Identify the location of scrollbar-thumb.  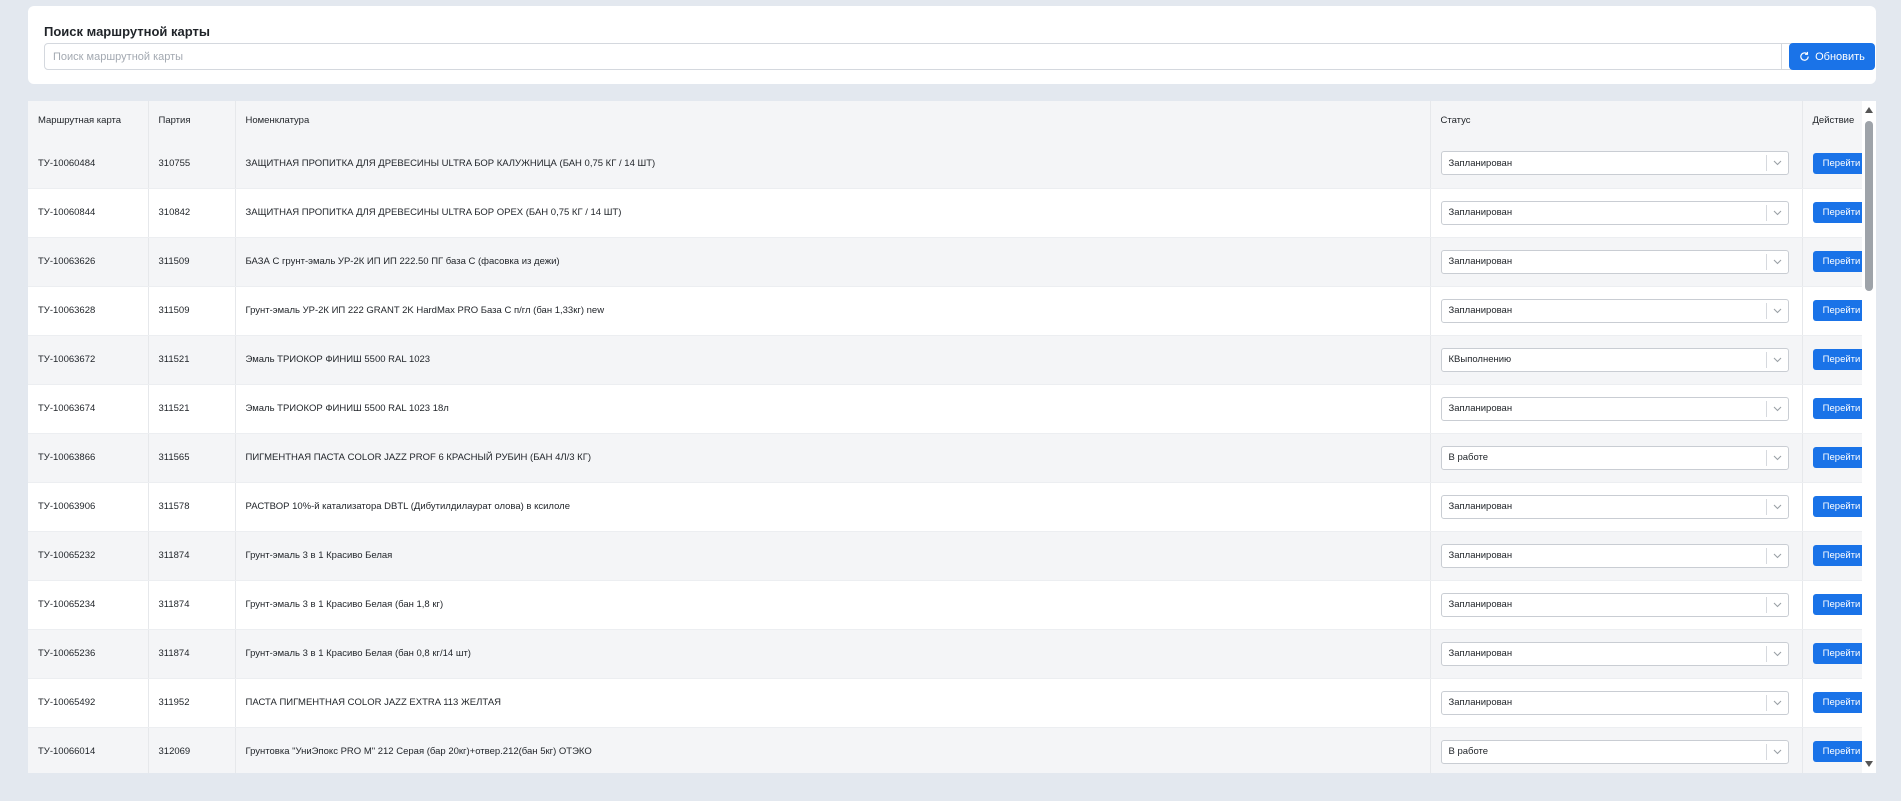
(1869, 206).